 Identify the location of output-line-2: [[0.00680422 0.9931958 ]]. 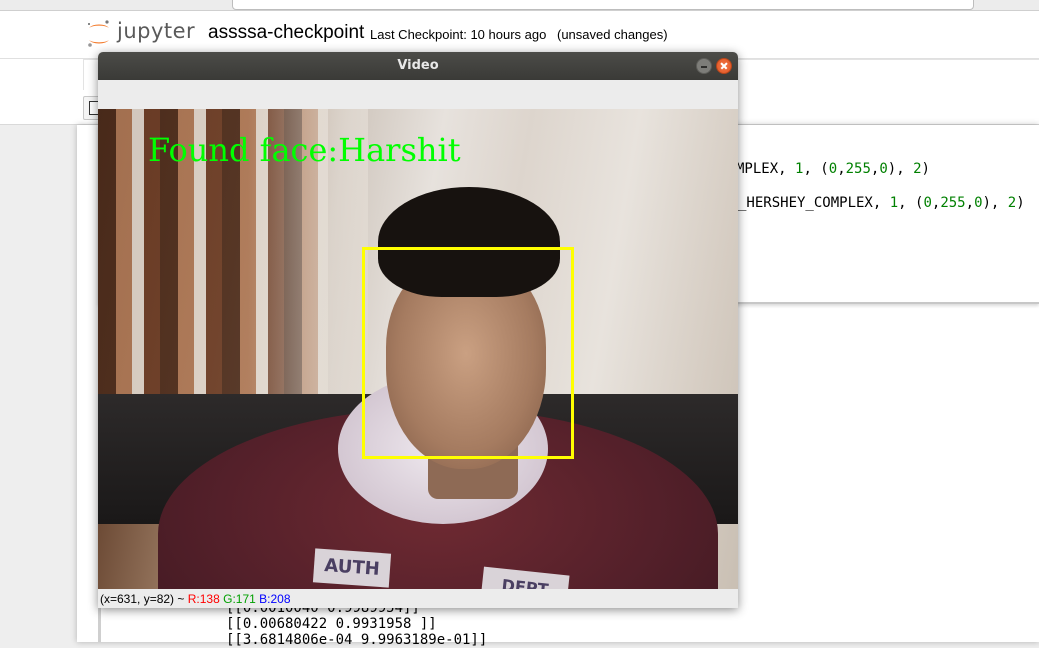
(331, 624).